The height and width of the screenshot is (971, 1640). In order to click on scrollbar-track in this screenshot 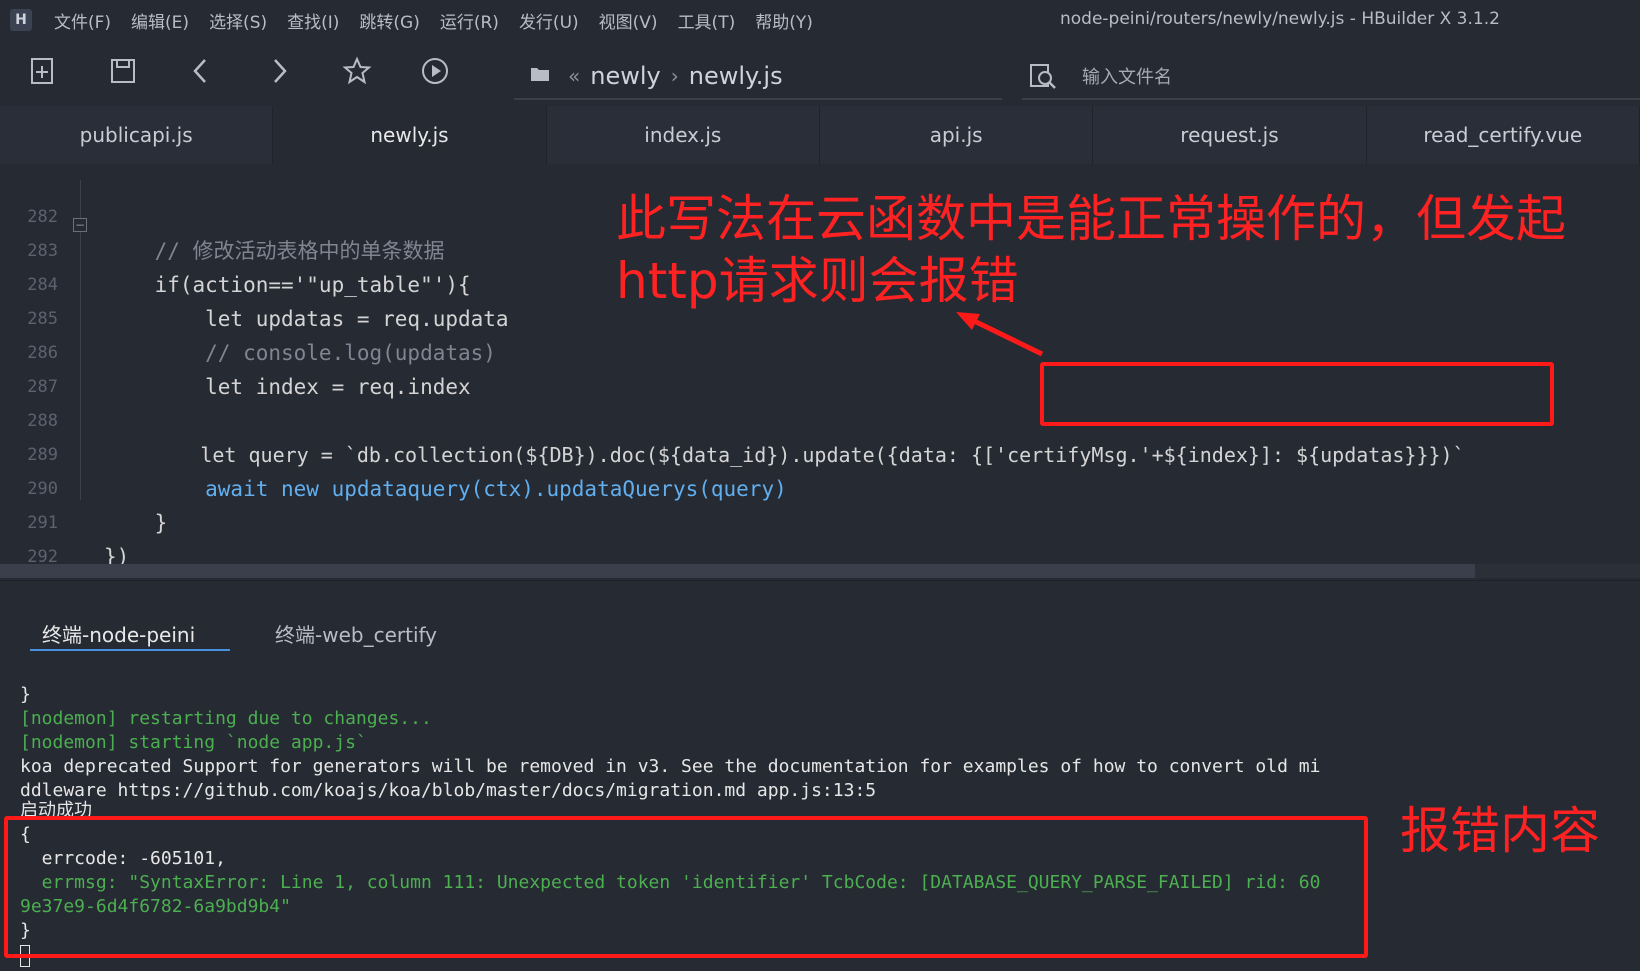, I will do `click(1557, 571)`.